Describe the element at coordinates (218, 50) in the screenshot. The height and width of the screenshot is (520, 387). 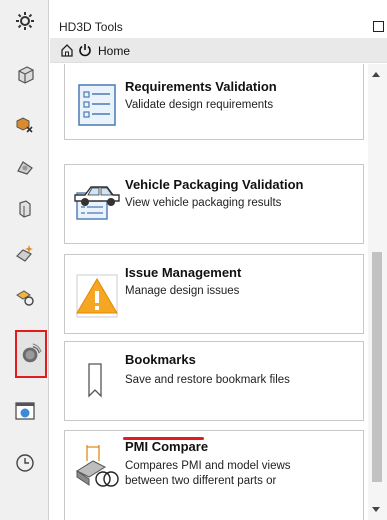
I see `breadcrumb-bar: Home` at that location.